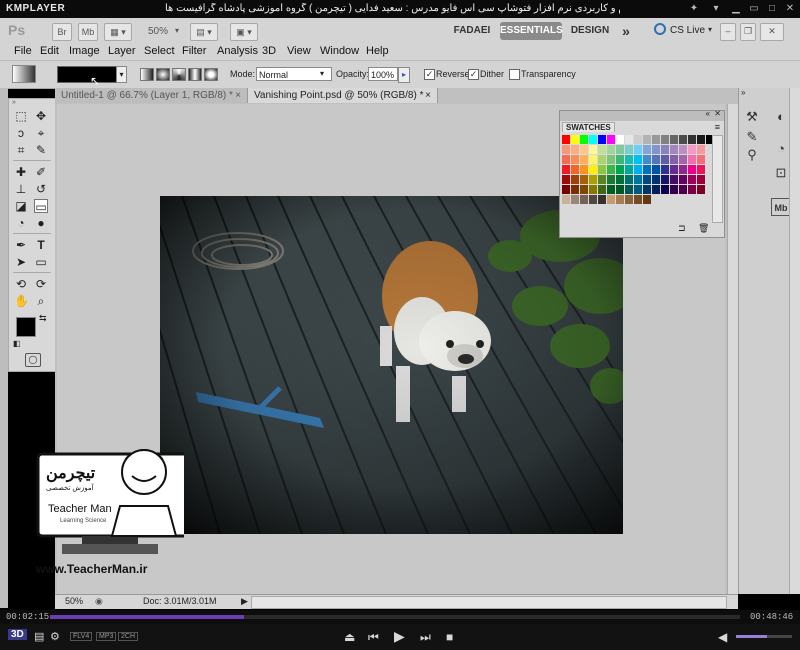 The height and width of the screenshot is (650, 800). What do you see at coordinates (752, 155) in the screenshot?
I see `clone-source-icon: ⚲` at bounding box center [752, 155].